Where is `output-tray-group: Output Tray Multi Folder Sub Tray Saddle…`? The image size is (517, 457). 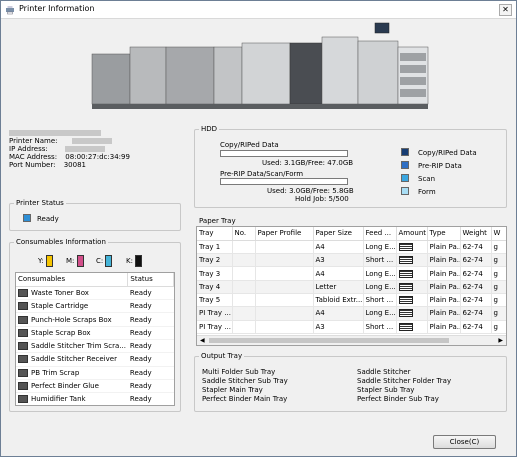
output-tray-group: Output Tray Multi Folder Sub Tray Saddle… is located at coordinates (350, 382).